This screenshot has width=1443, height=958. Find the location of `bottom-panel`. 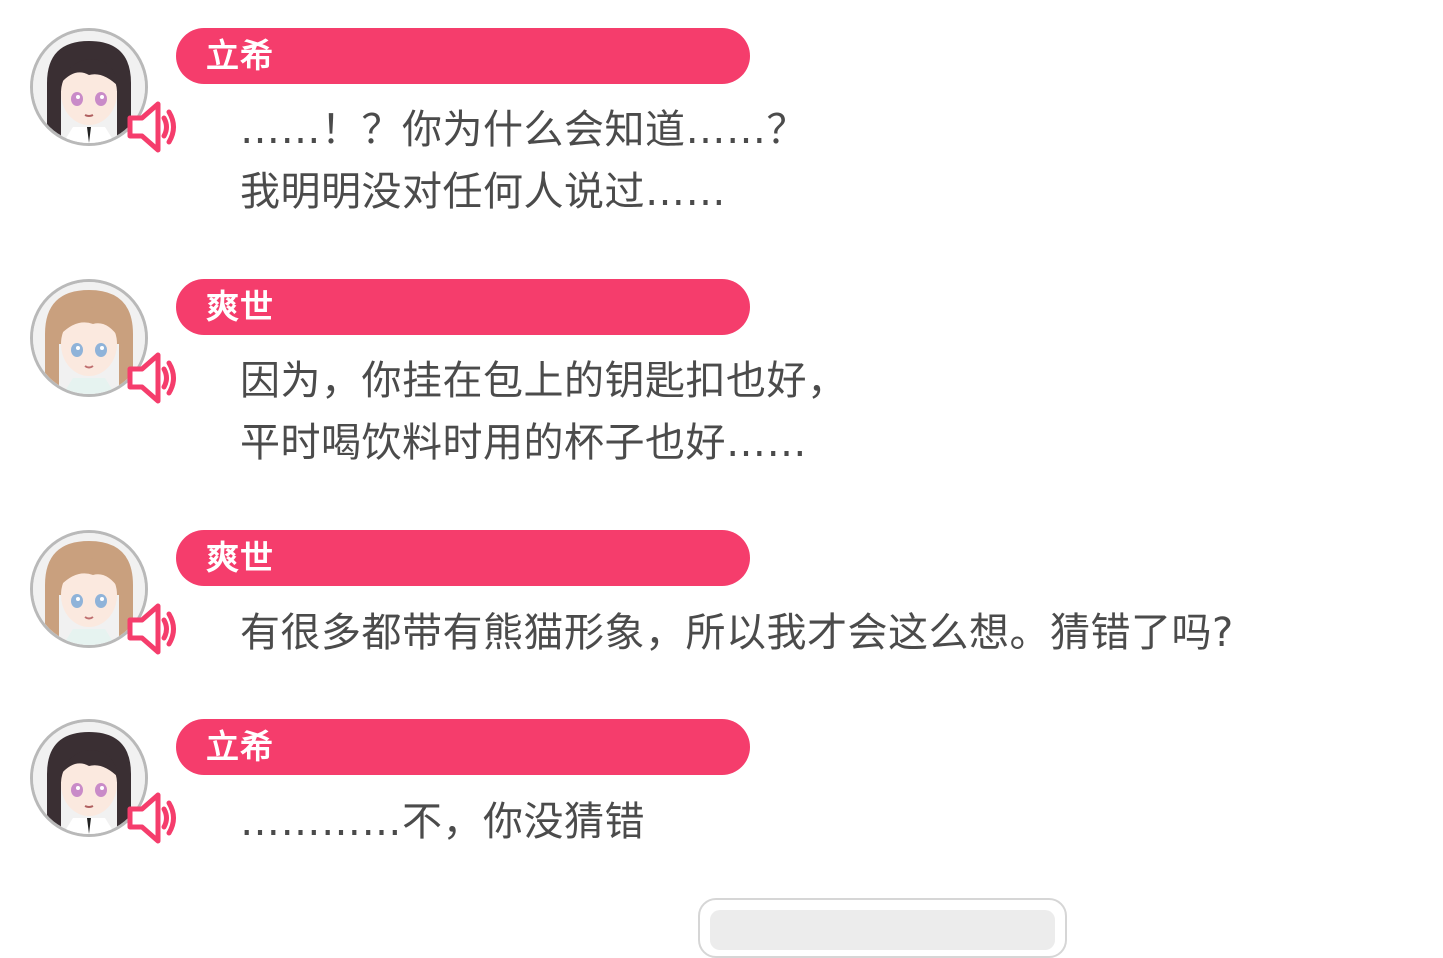

bottom-panel is located at coordinates (882, 928).